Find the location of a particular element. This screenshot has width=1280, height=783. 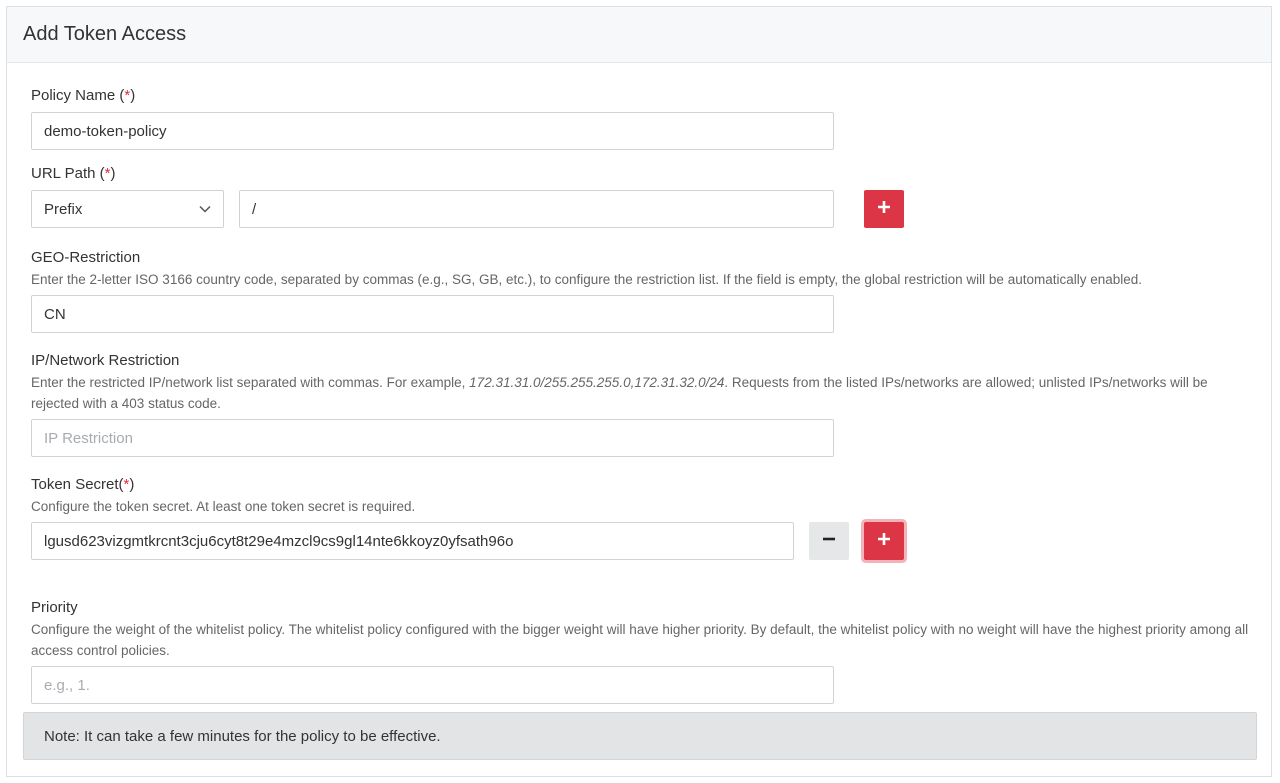

url-path-label: URL Path (*) is located at coordinates (73, 173).